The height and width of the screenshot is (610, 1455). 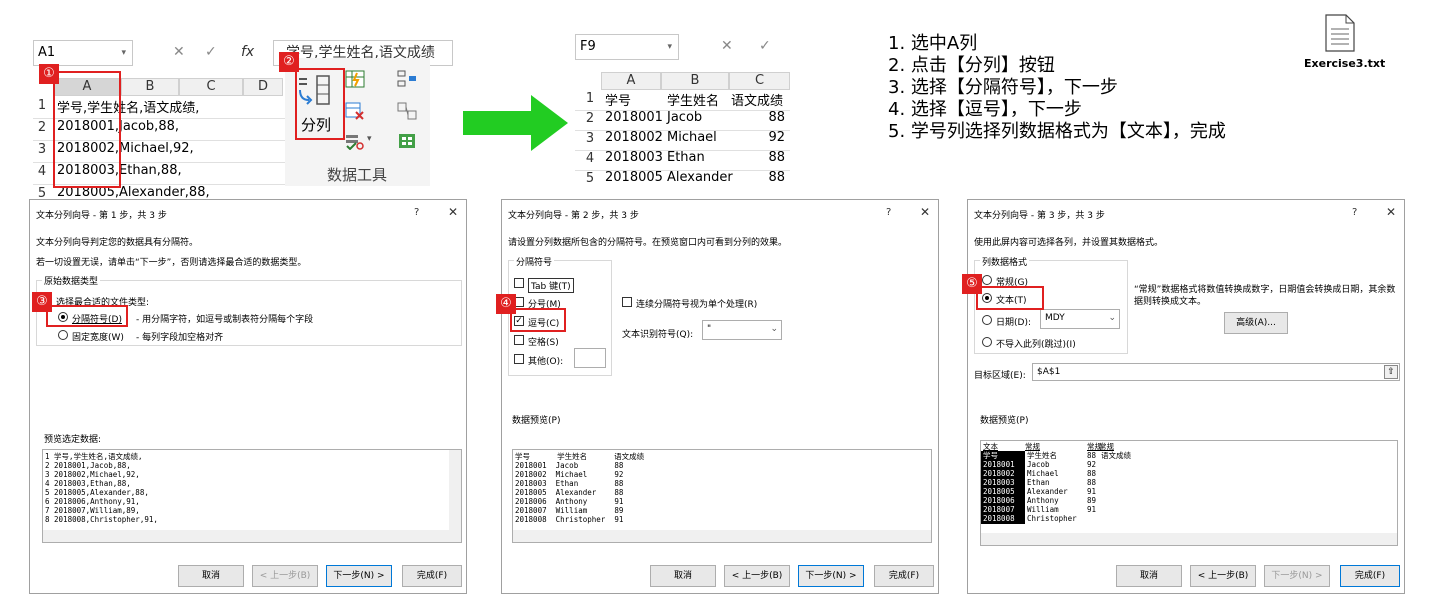 I want to click on other-input, so click(x=590, y=358).